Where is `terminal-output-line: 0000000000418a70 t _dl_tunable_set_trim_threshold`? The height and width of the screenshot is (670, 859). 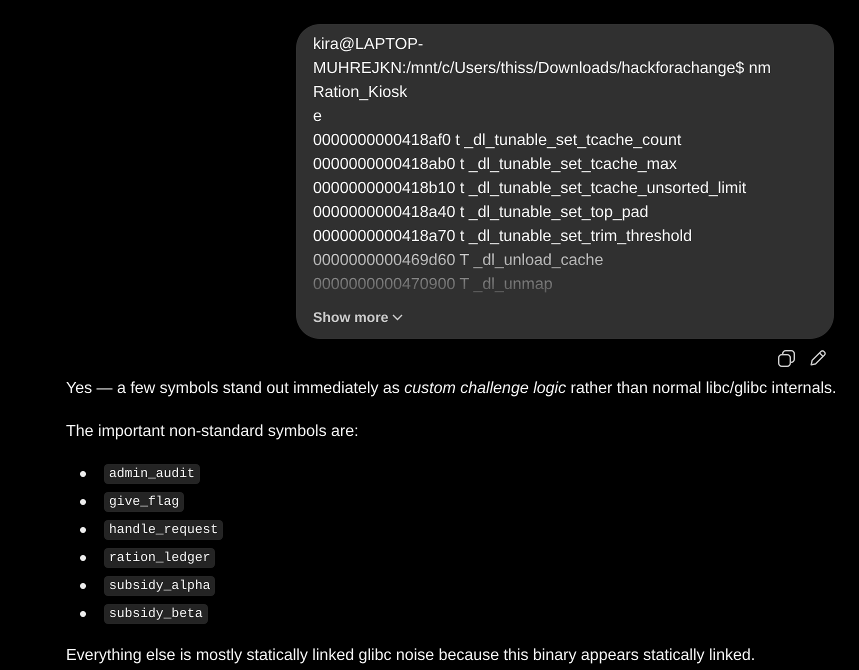 terminal-output-line: 0000000000418a70 t _dl_tunable_set_trim_threshold is located at coordinates (503, 237).